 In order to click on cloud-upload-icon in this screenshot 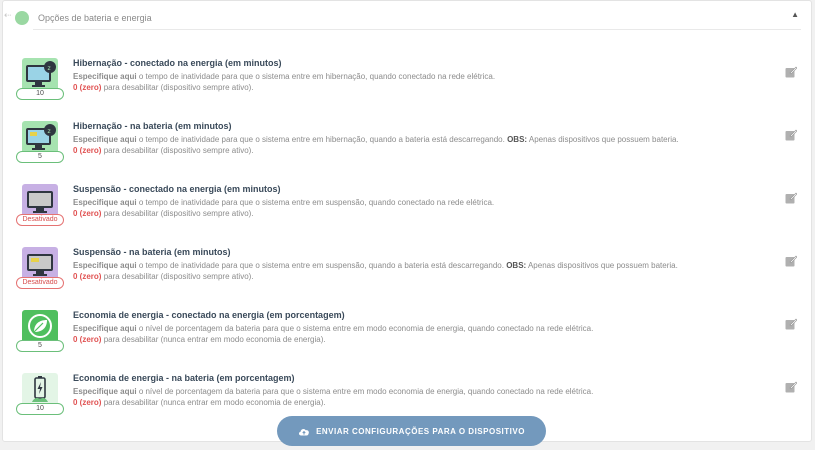, I will do `click(304, 431)`.